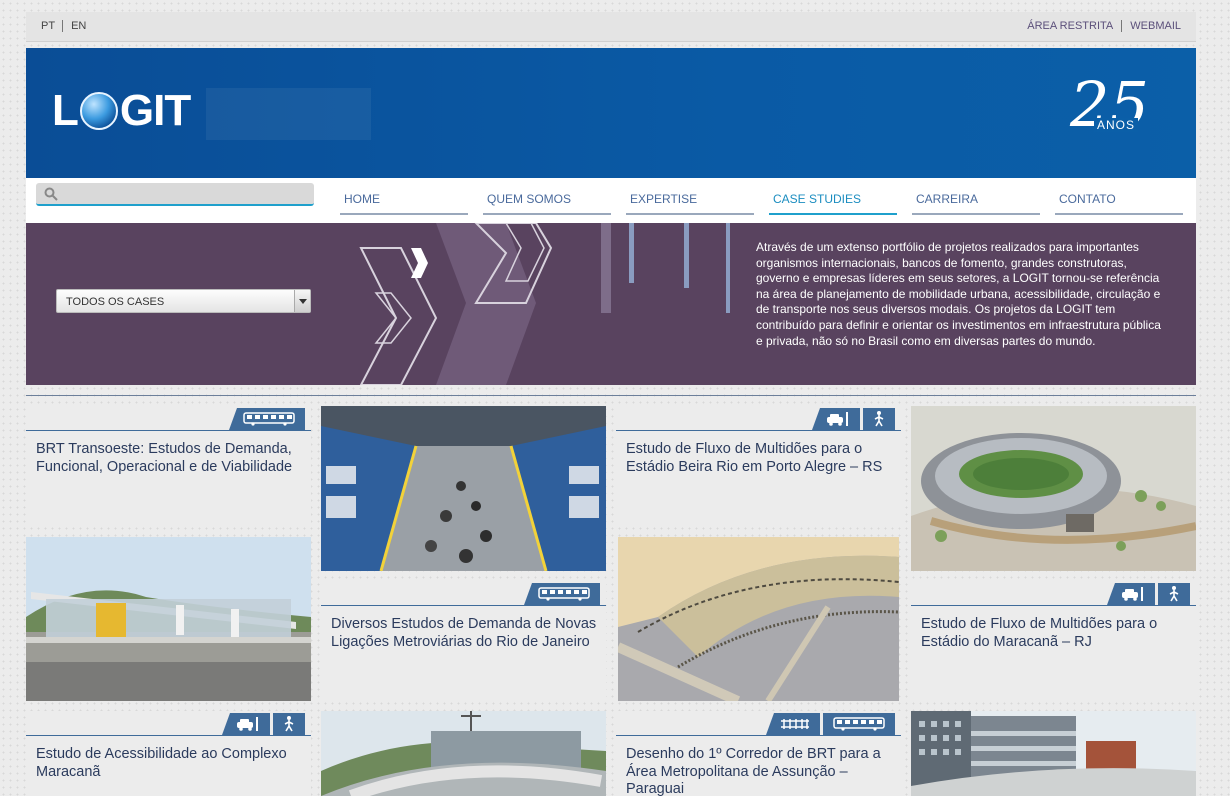  I want to click on header-decoration, so click(288, 114).